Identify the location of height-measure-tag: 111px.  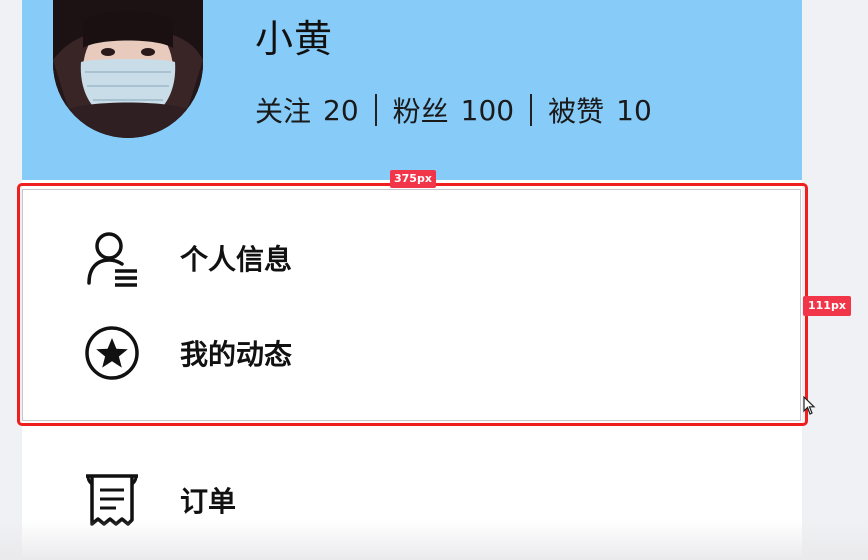
(827, 306).